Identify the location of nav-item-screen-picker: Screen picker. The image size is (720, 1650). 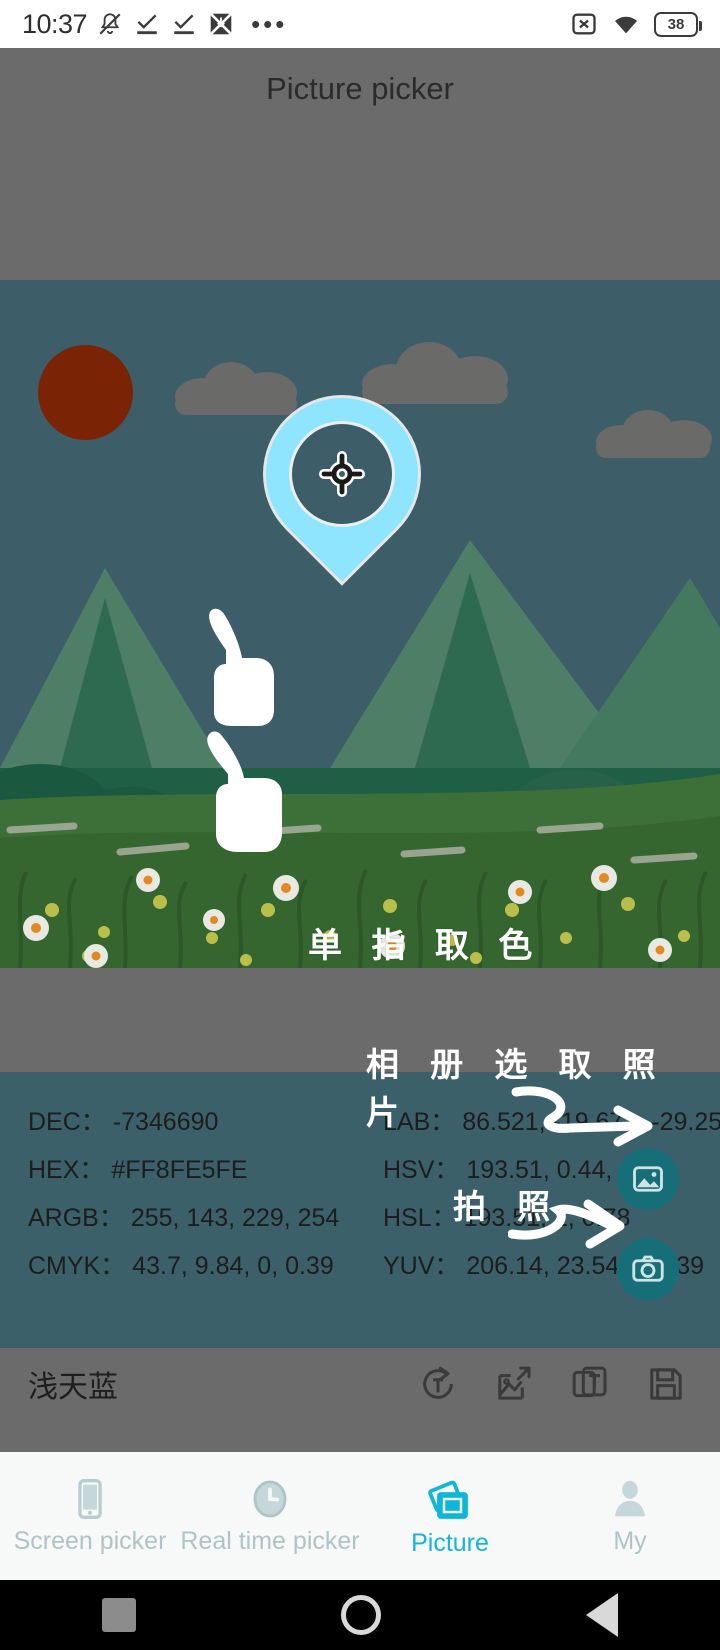
(90, 1516).